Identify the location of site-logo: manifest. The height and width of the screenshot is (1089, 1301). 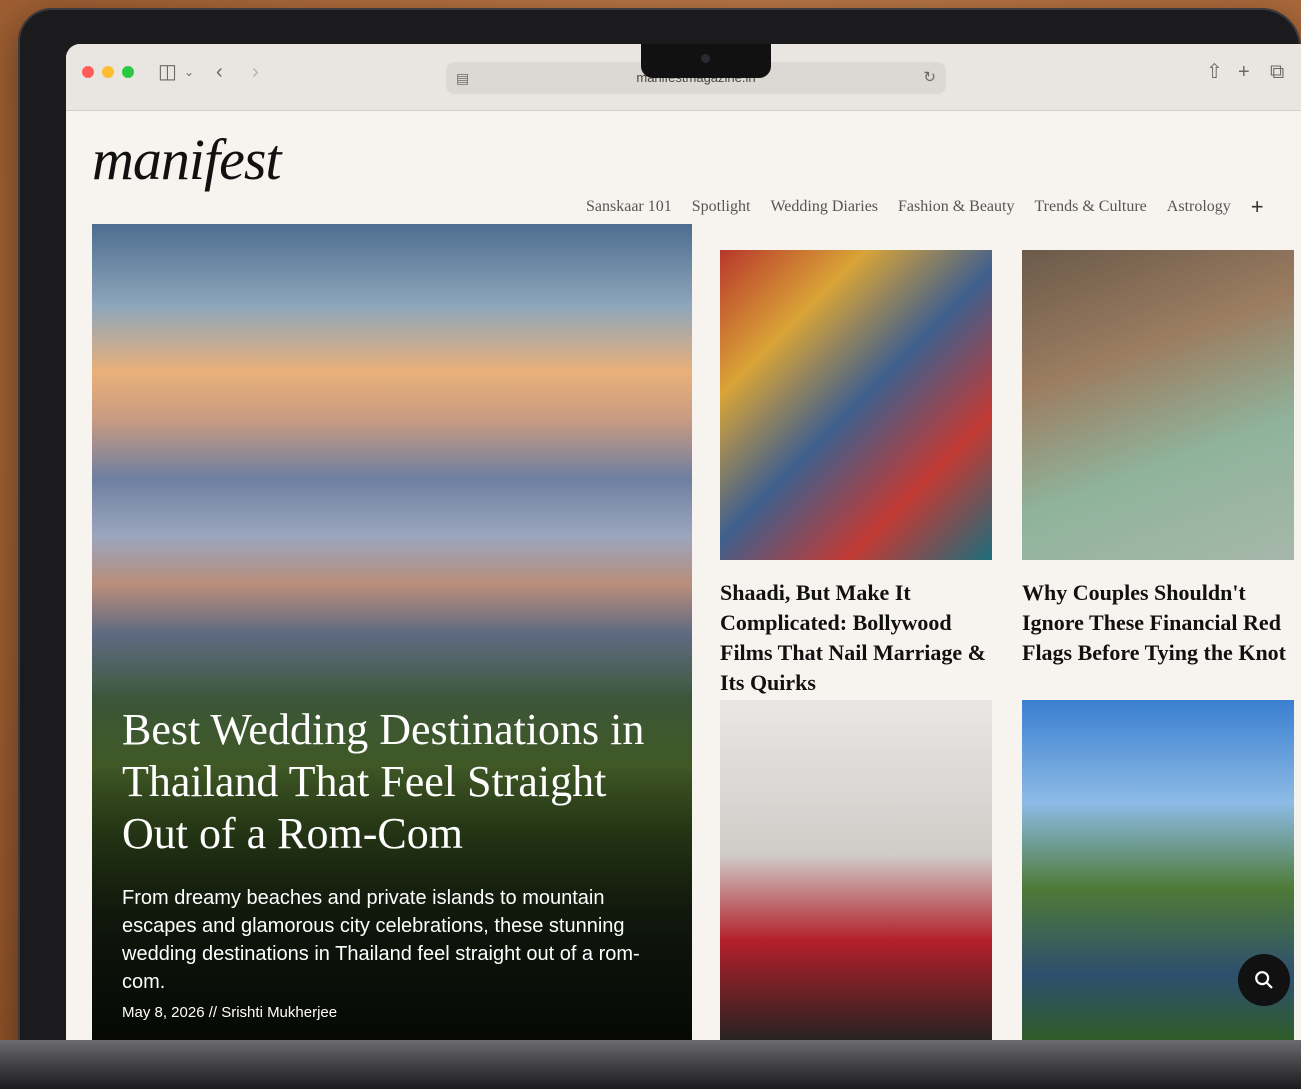
(187, 159).